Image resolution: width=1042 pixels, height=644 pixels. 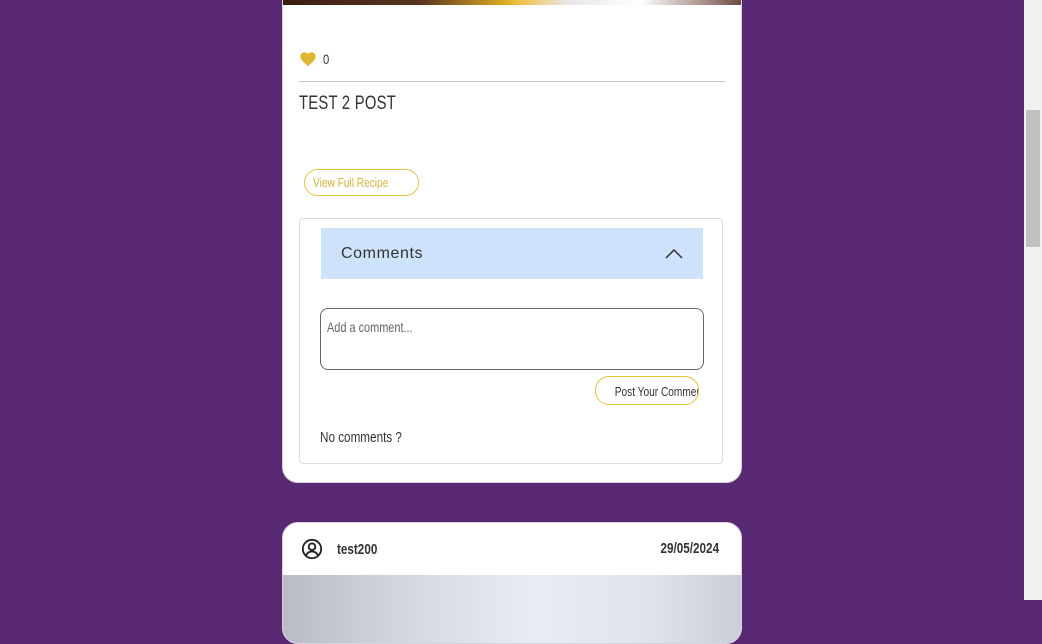 I want to click on scrollbar, so click(x=1033, y=300).